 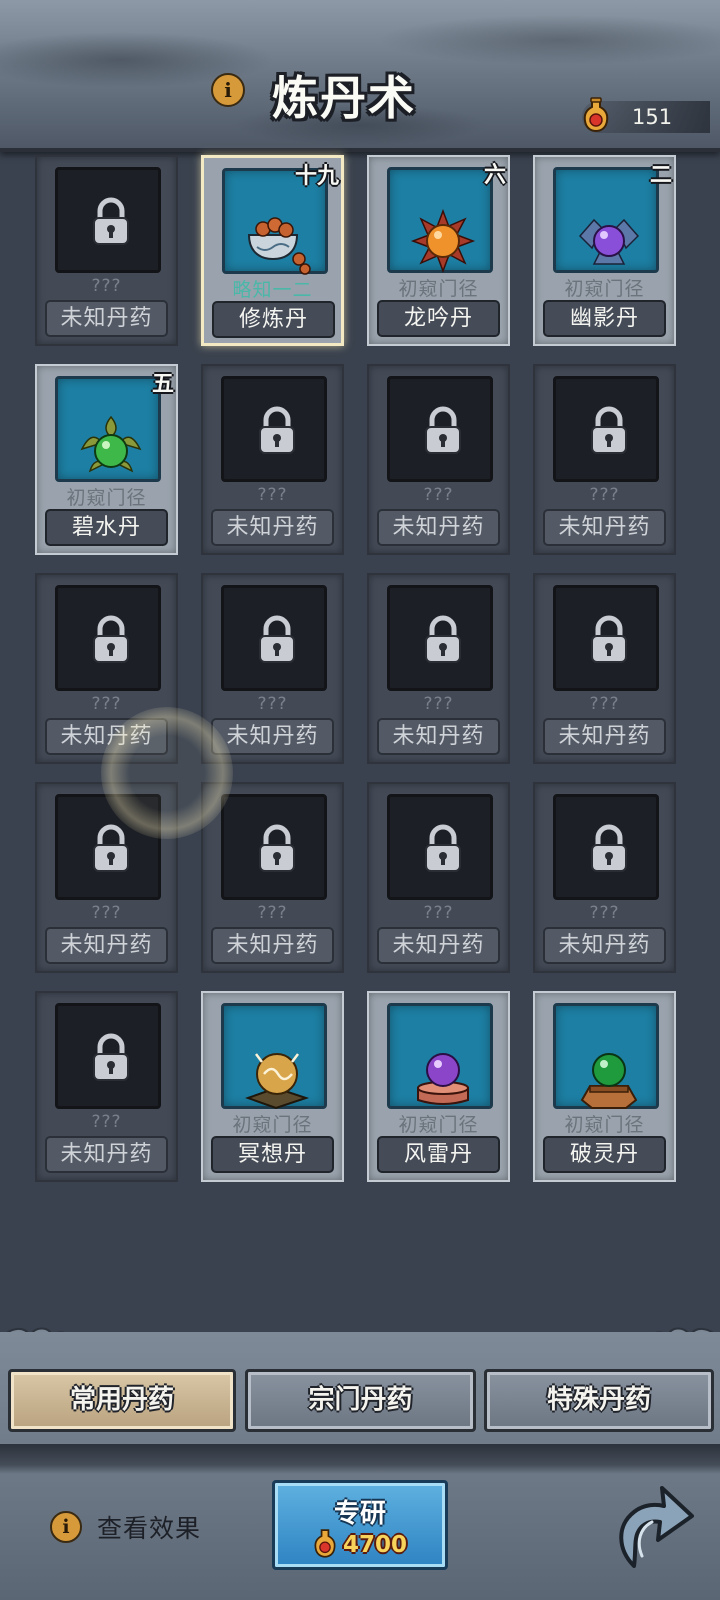 What do you see at coordinates (654, 1525) in the screenshot?
I see `back-arrow-icon` at bounding box center [654, 1525].